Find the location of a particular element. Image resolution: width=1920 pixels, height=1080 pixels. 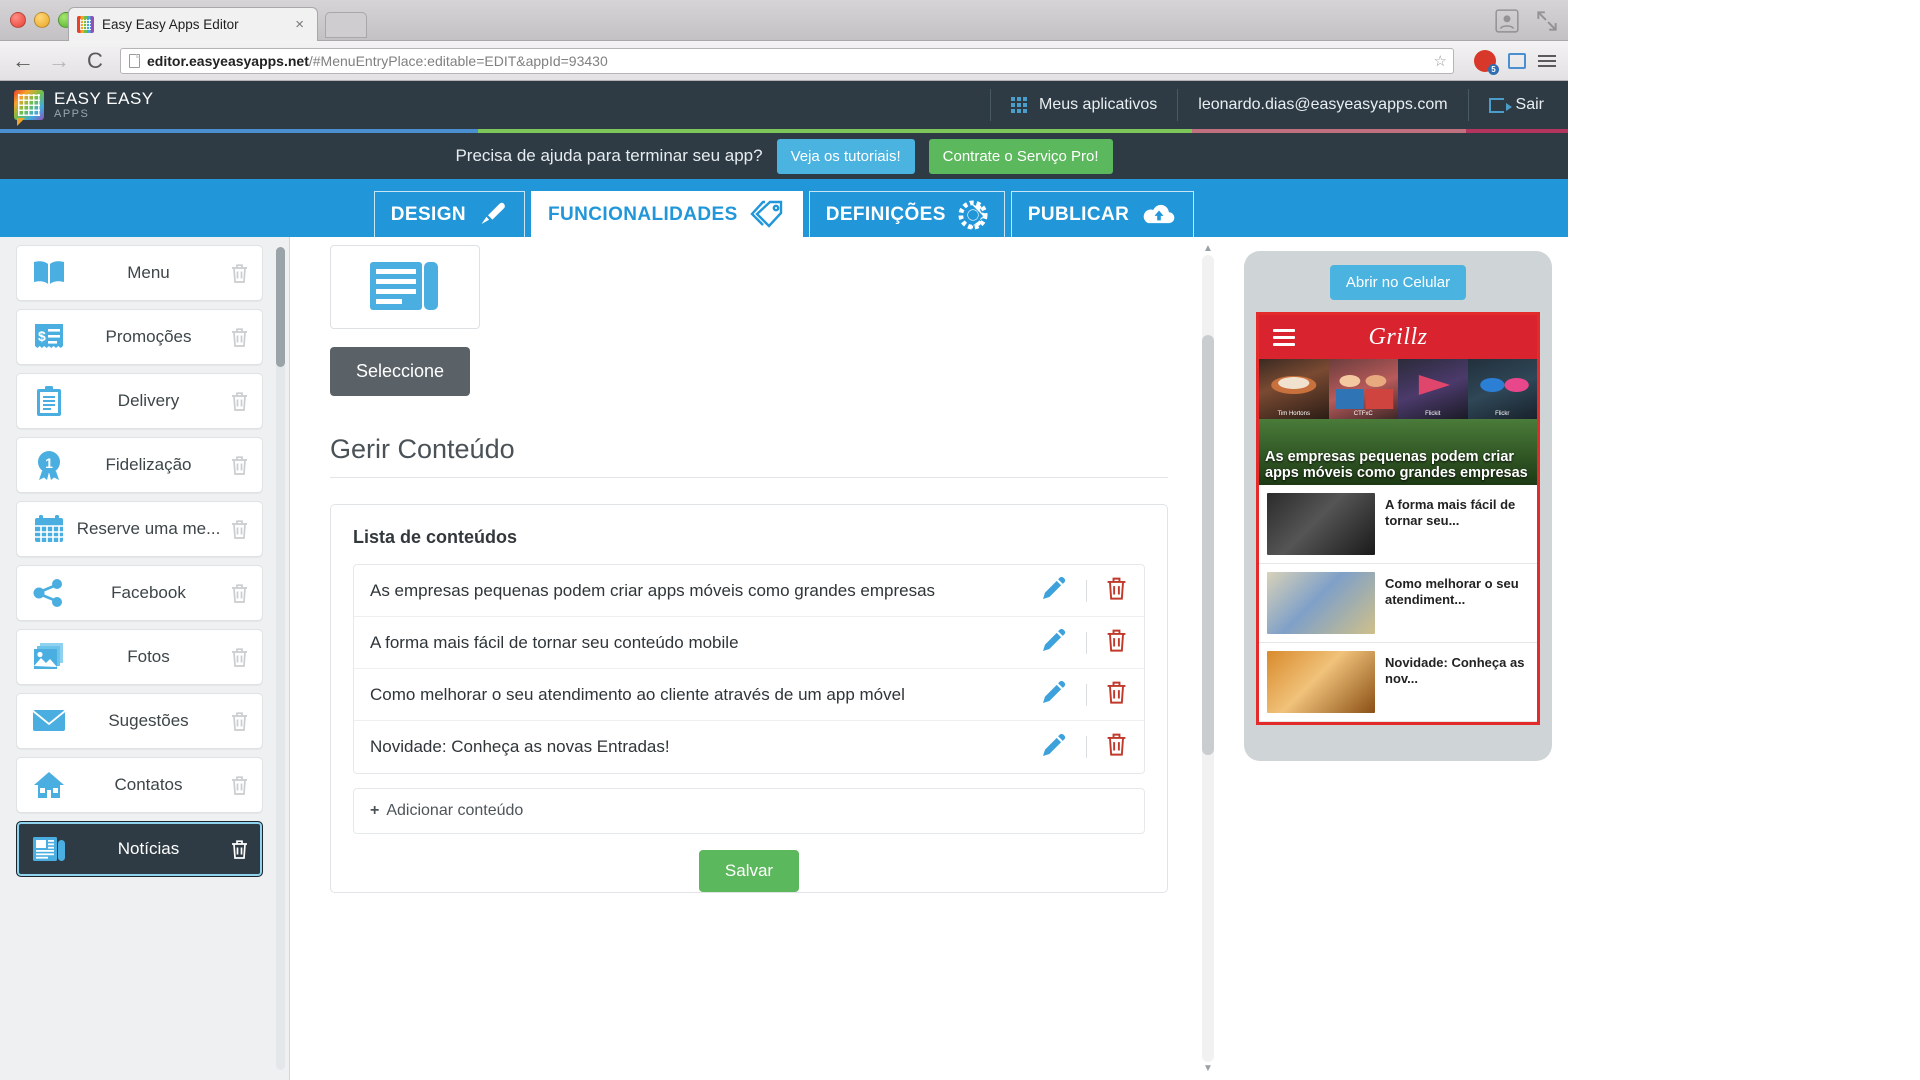

add-content-button: + Adicionar conteúdo is located at coordinates (749, 811).